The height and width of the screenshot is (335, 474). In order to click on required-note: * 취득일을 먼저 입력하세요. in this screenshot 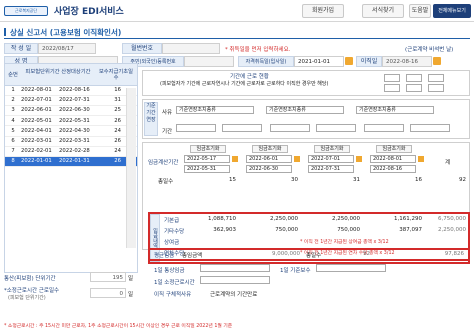, I will do `click(258, 50)`.